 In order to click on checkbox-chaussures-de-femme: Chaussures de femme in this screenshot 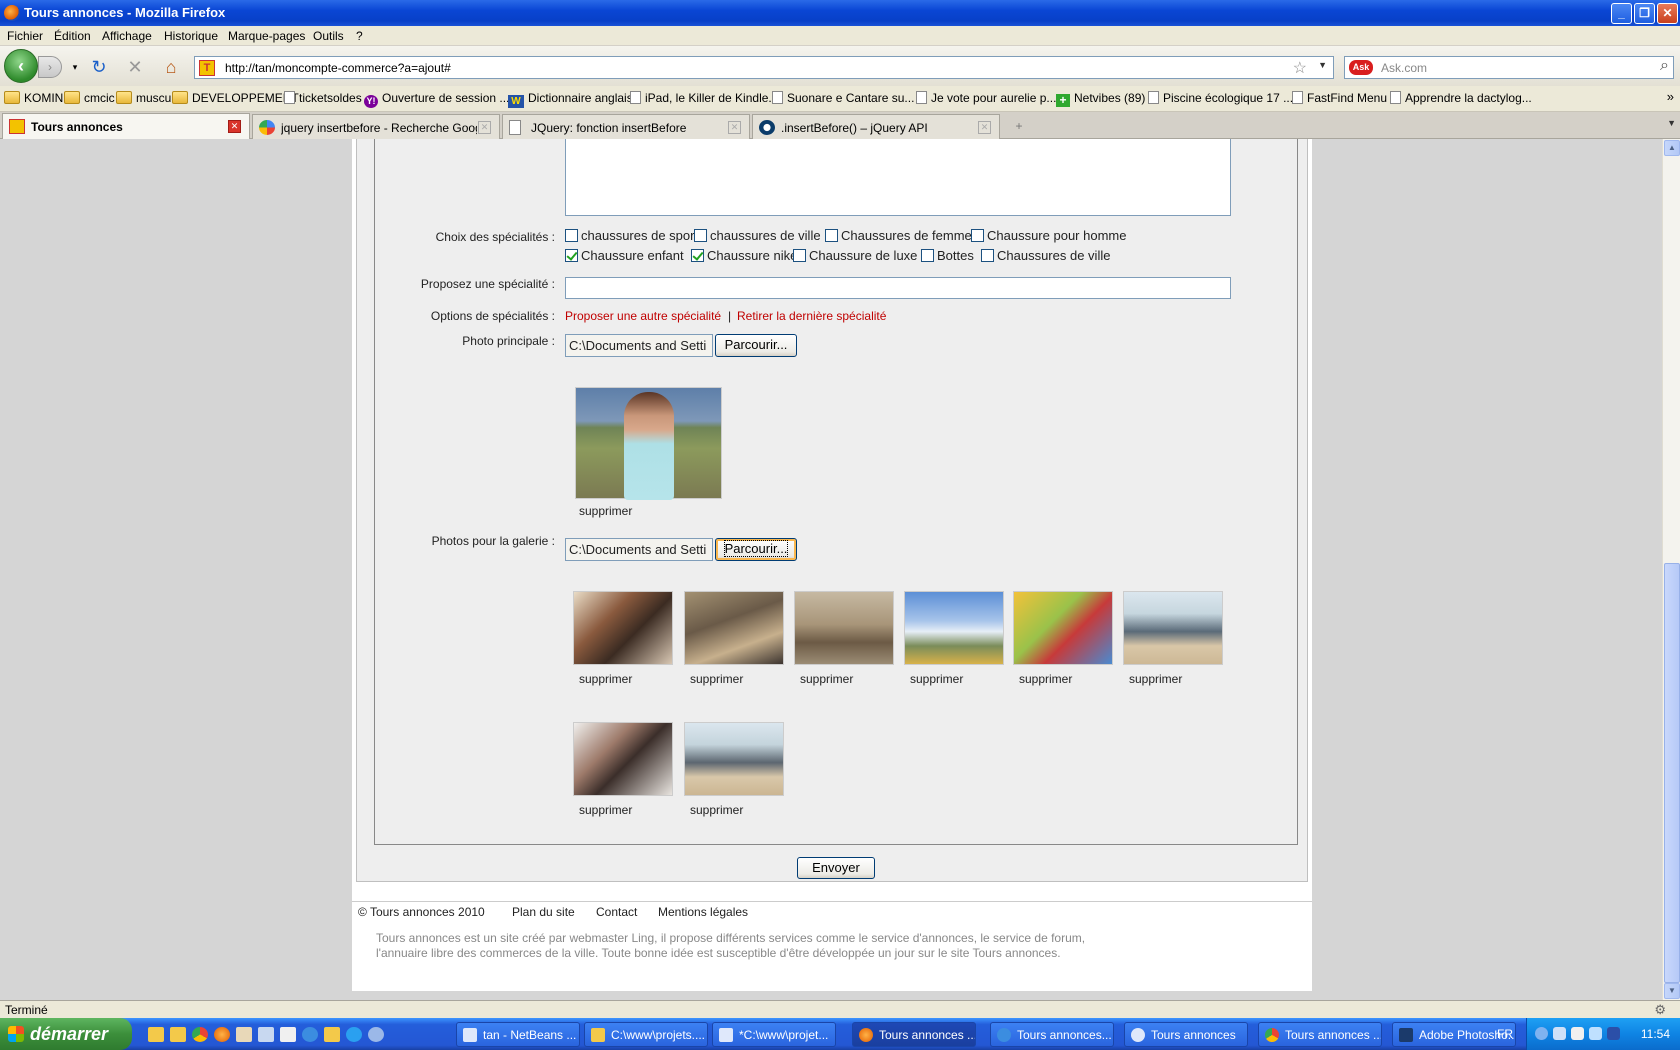, I will do `click(898, 235)`.